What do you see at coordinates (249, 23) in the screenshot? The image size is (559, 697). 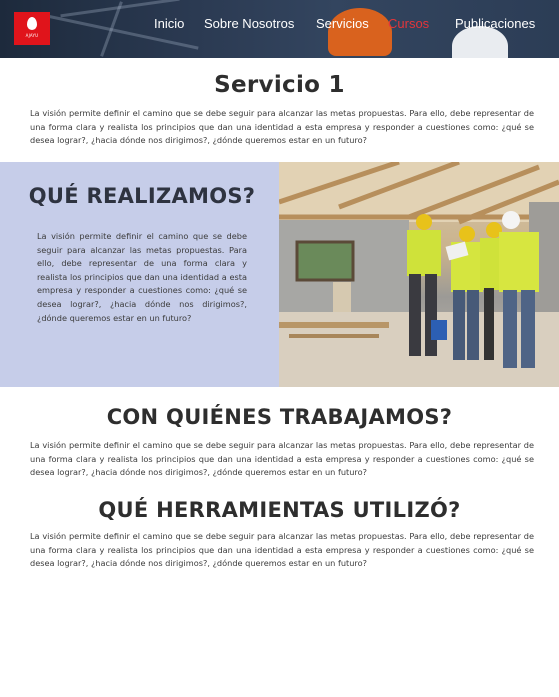 I see `nav-item-sobre-nosotros: Sobre Nosotros` at bounding box center [249, 23].